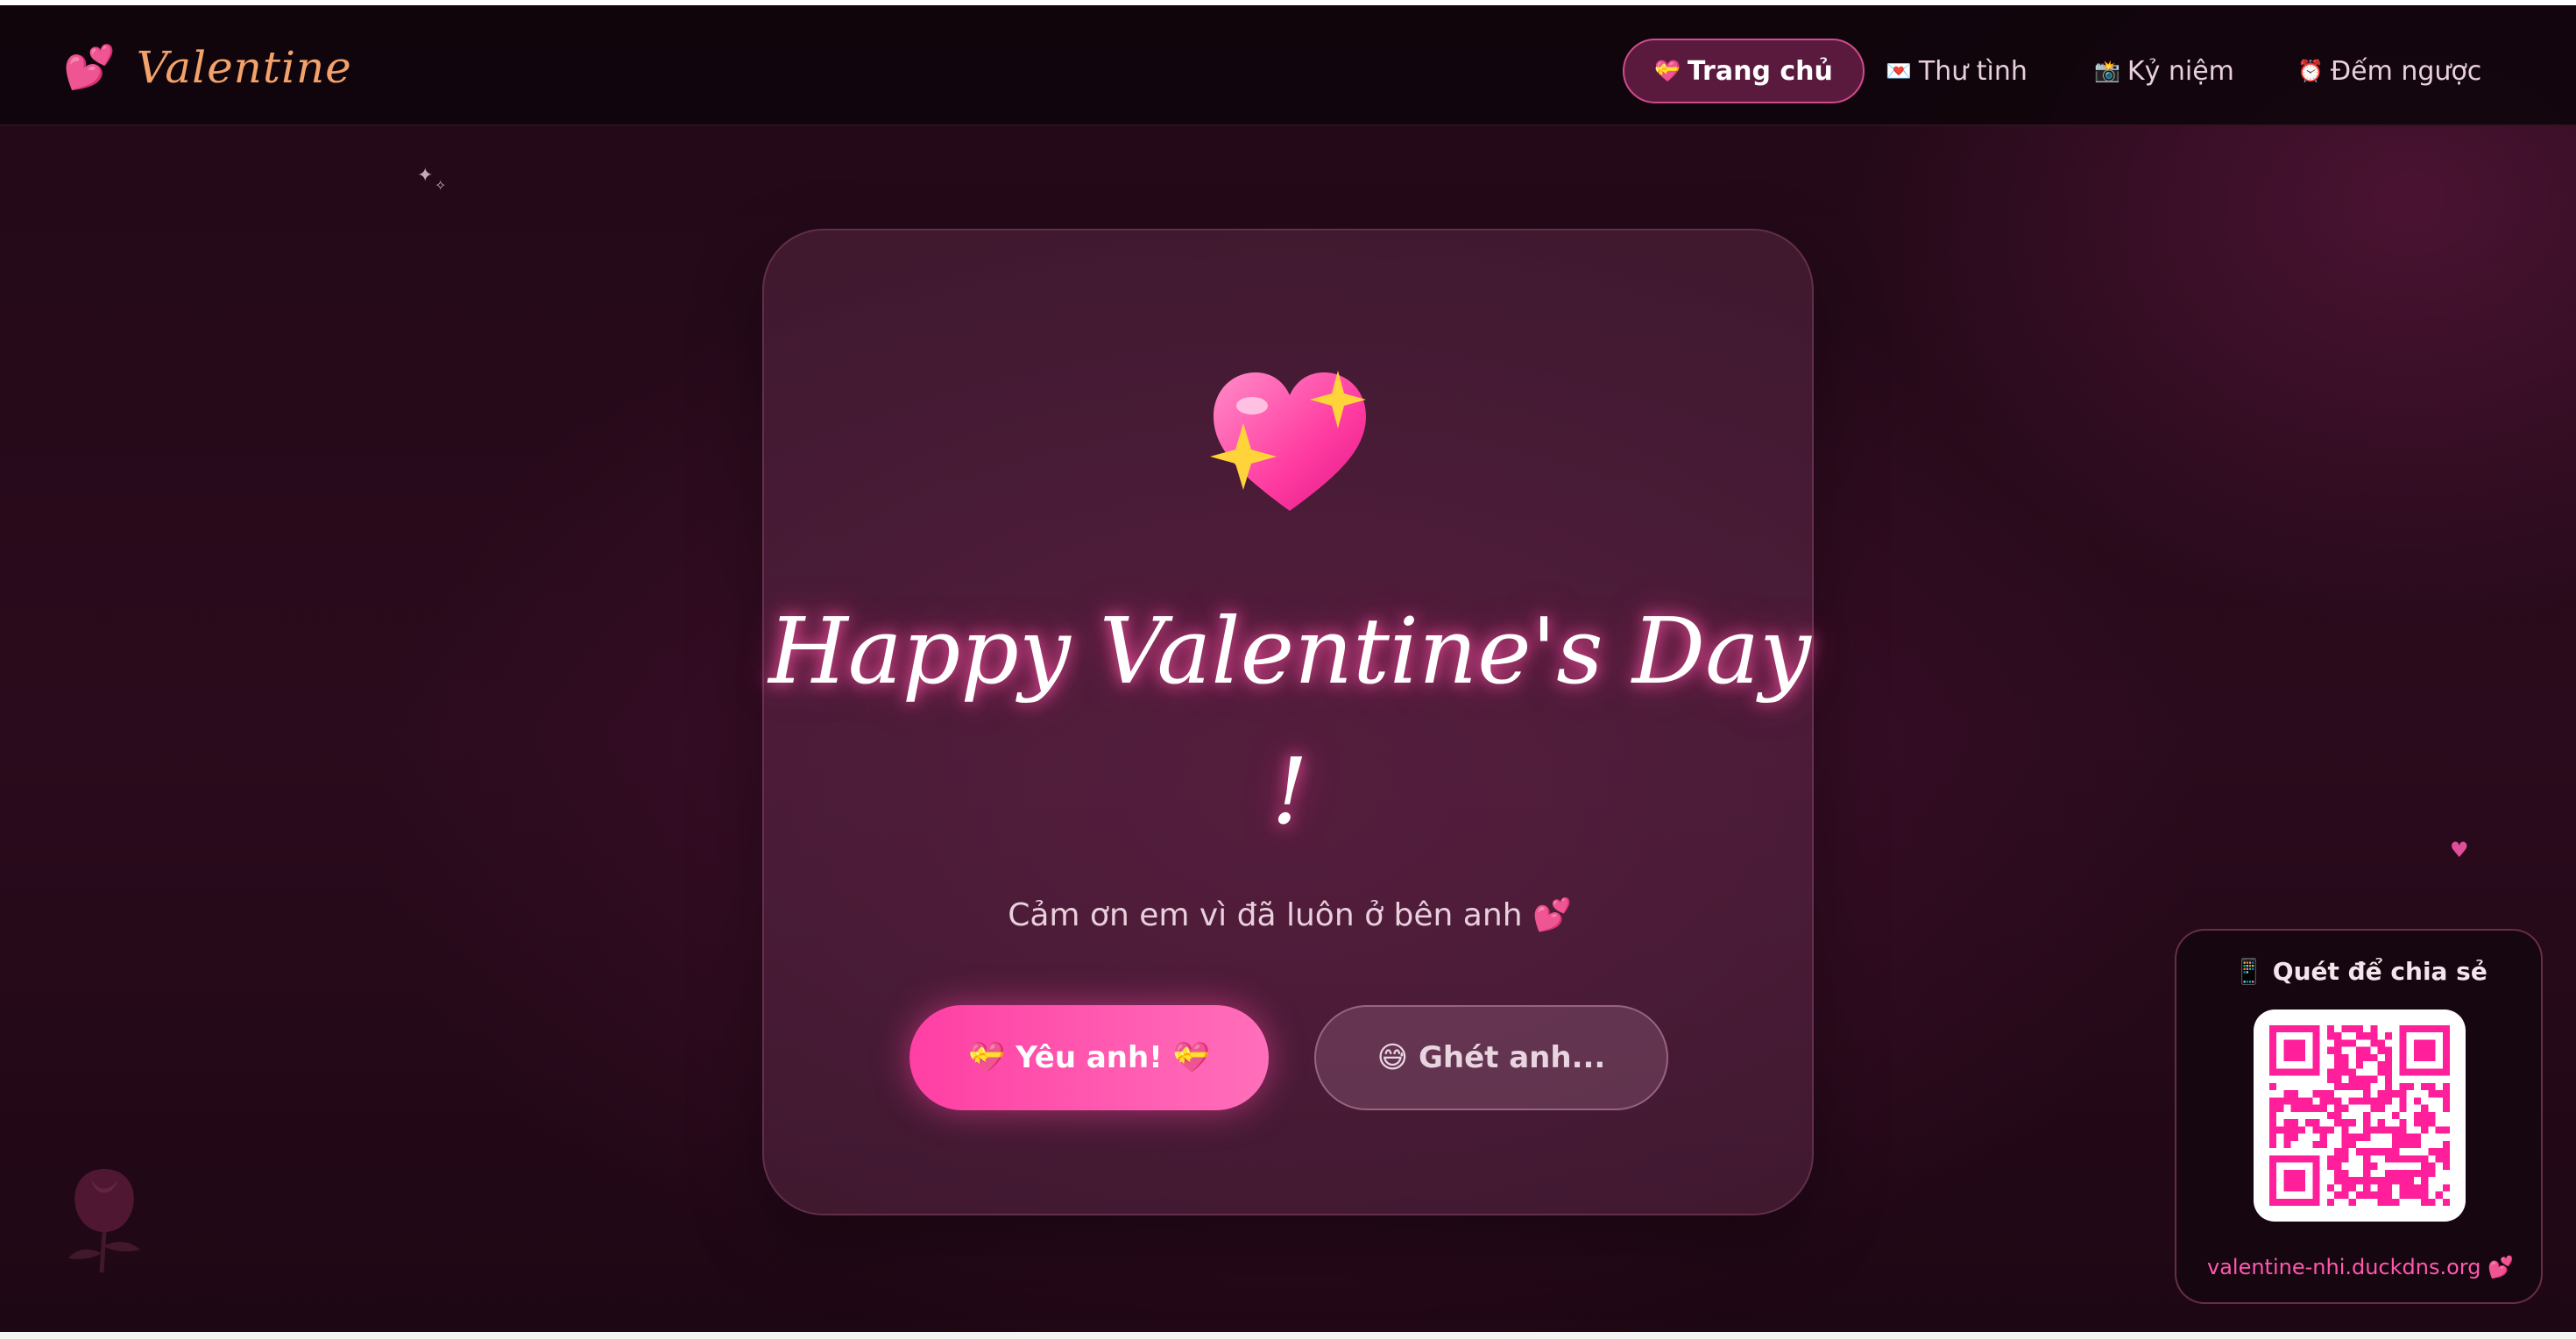 Image resolution: width=2576 pixels, height=1339 pixels. Describe the element at coordinates (1089, 1058) in the screenshot. I see `love-button: 💝 Yêu anh! 💝` at that location.